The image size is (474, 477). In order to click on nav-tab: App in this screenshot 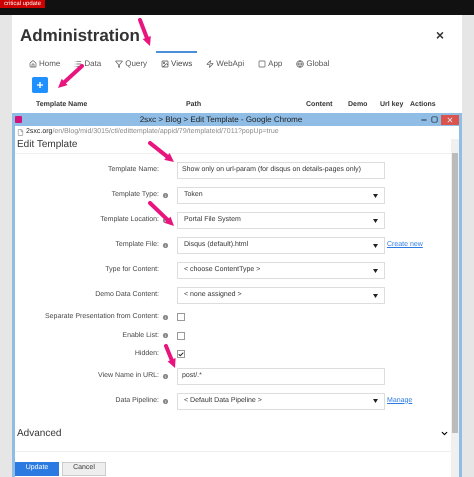, I will do `click(270, 61)`.